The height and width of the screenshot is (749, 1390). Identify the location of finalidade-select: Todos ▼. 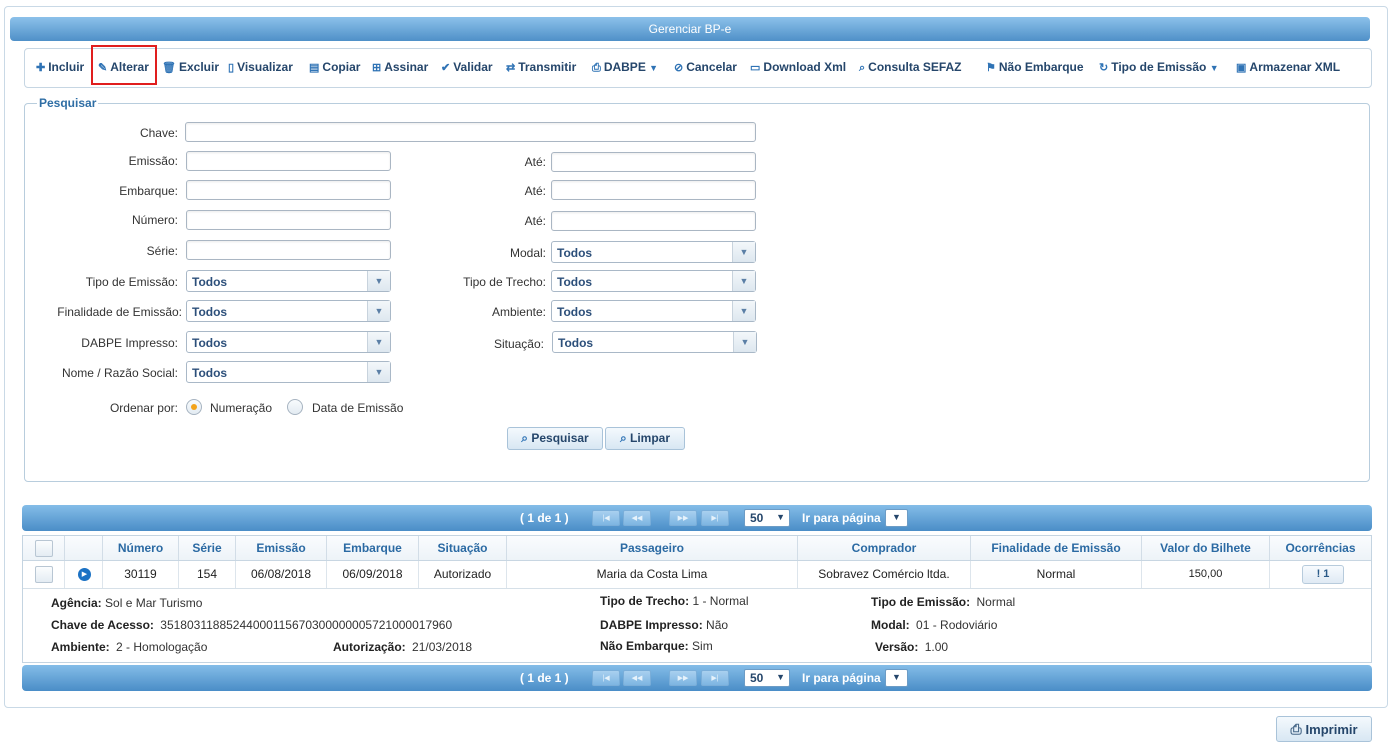
(288, 311).